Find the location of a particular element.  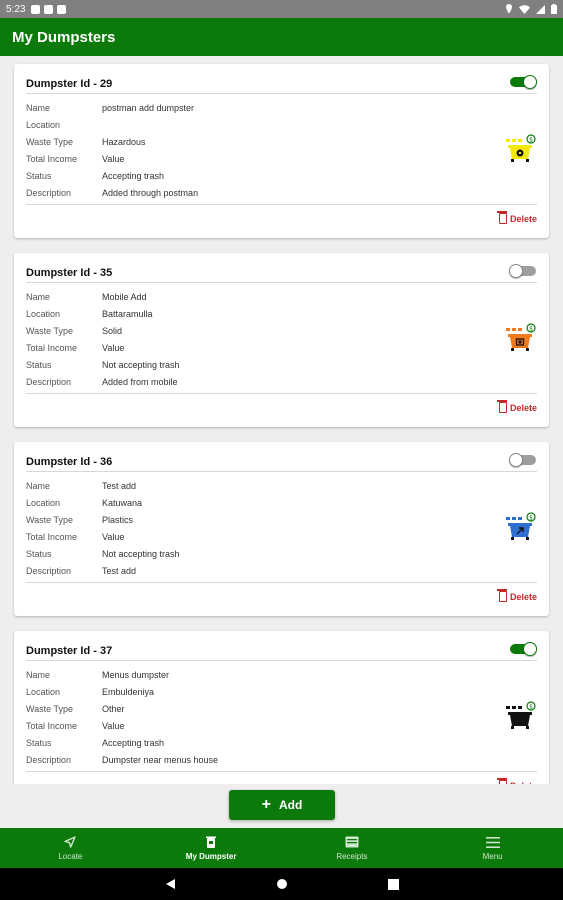

nav-label: My Dumpster is located at coordinates (211, 856).